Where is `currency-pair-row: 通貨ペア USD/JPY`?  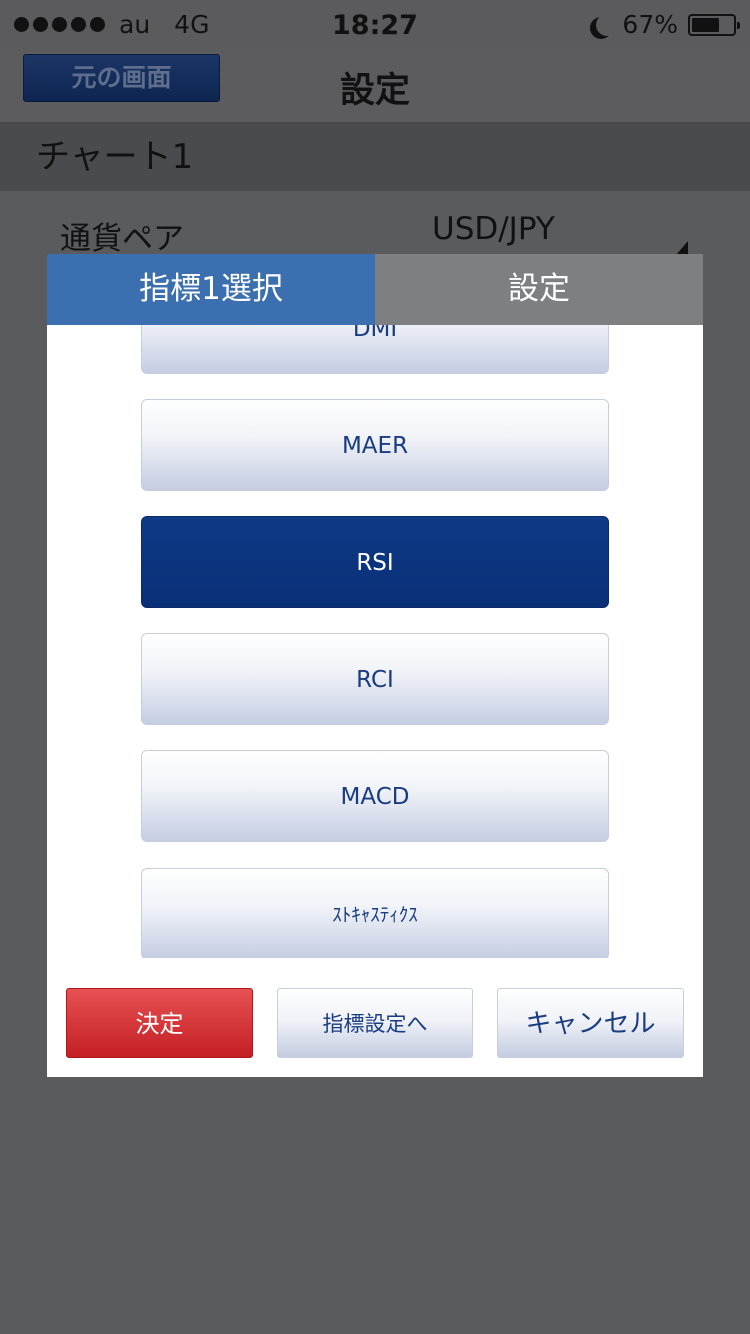 currency-pair-row: 通貨ペア USD/JPY is located at coordinates (375, 226).